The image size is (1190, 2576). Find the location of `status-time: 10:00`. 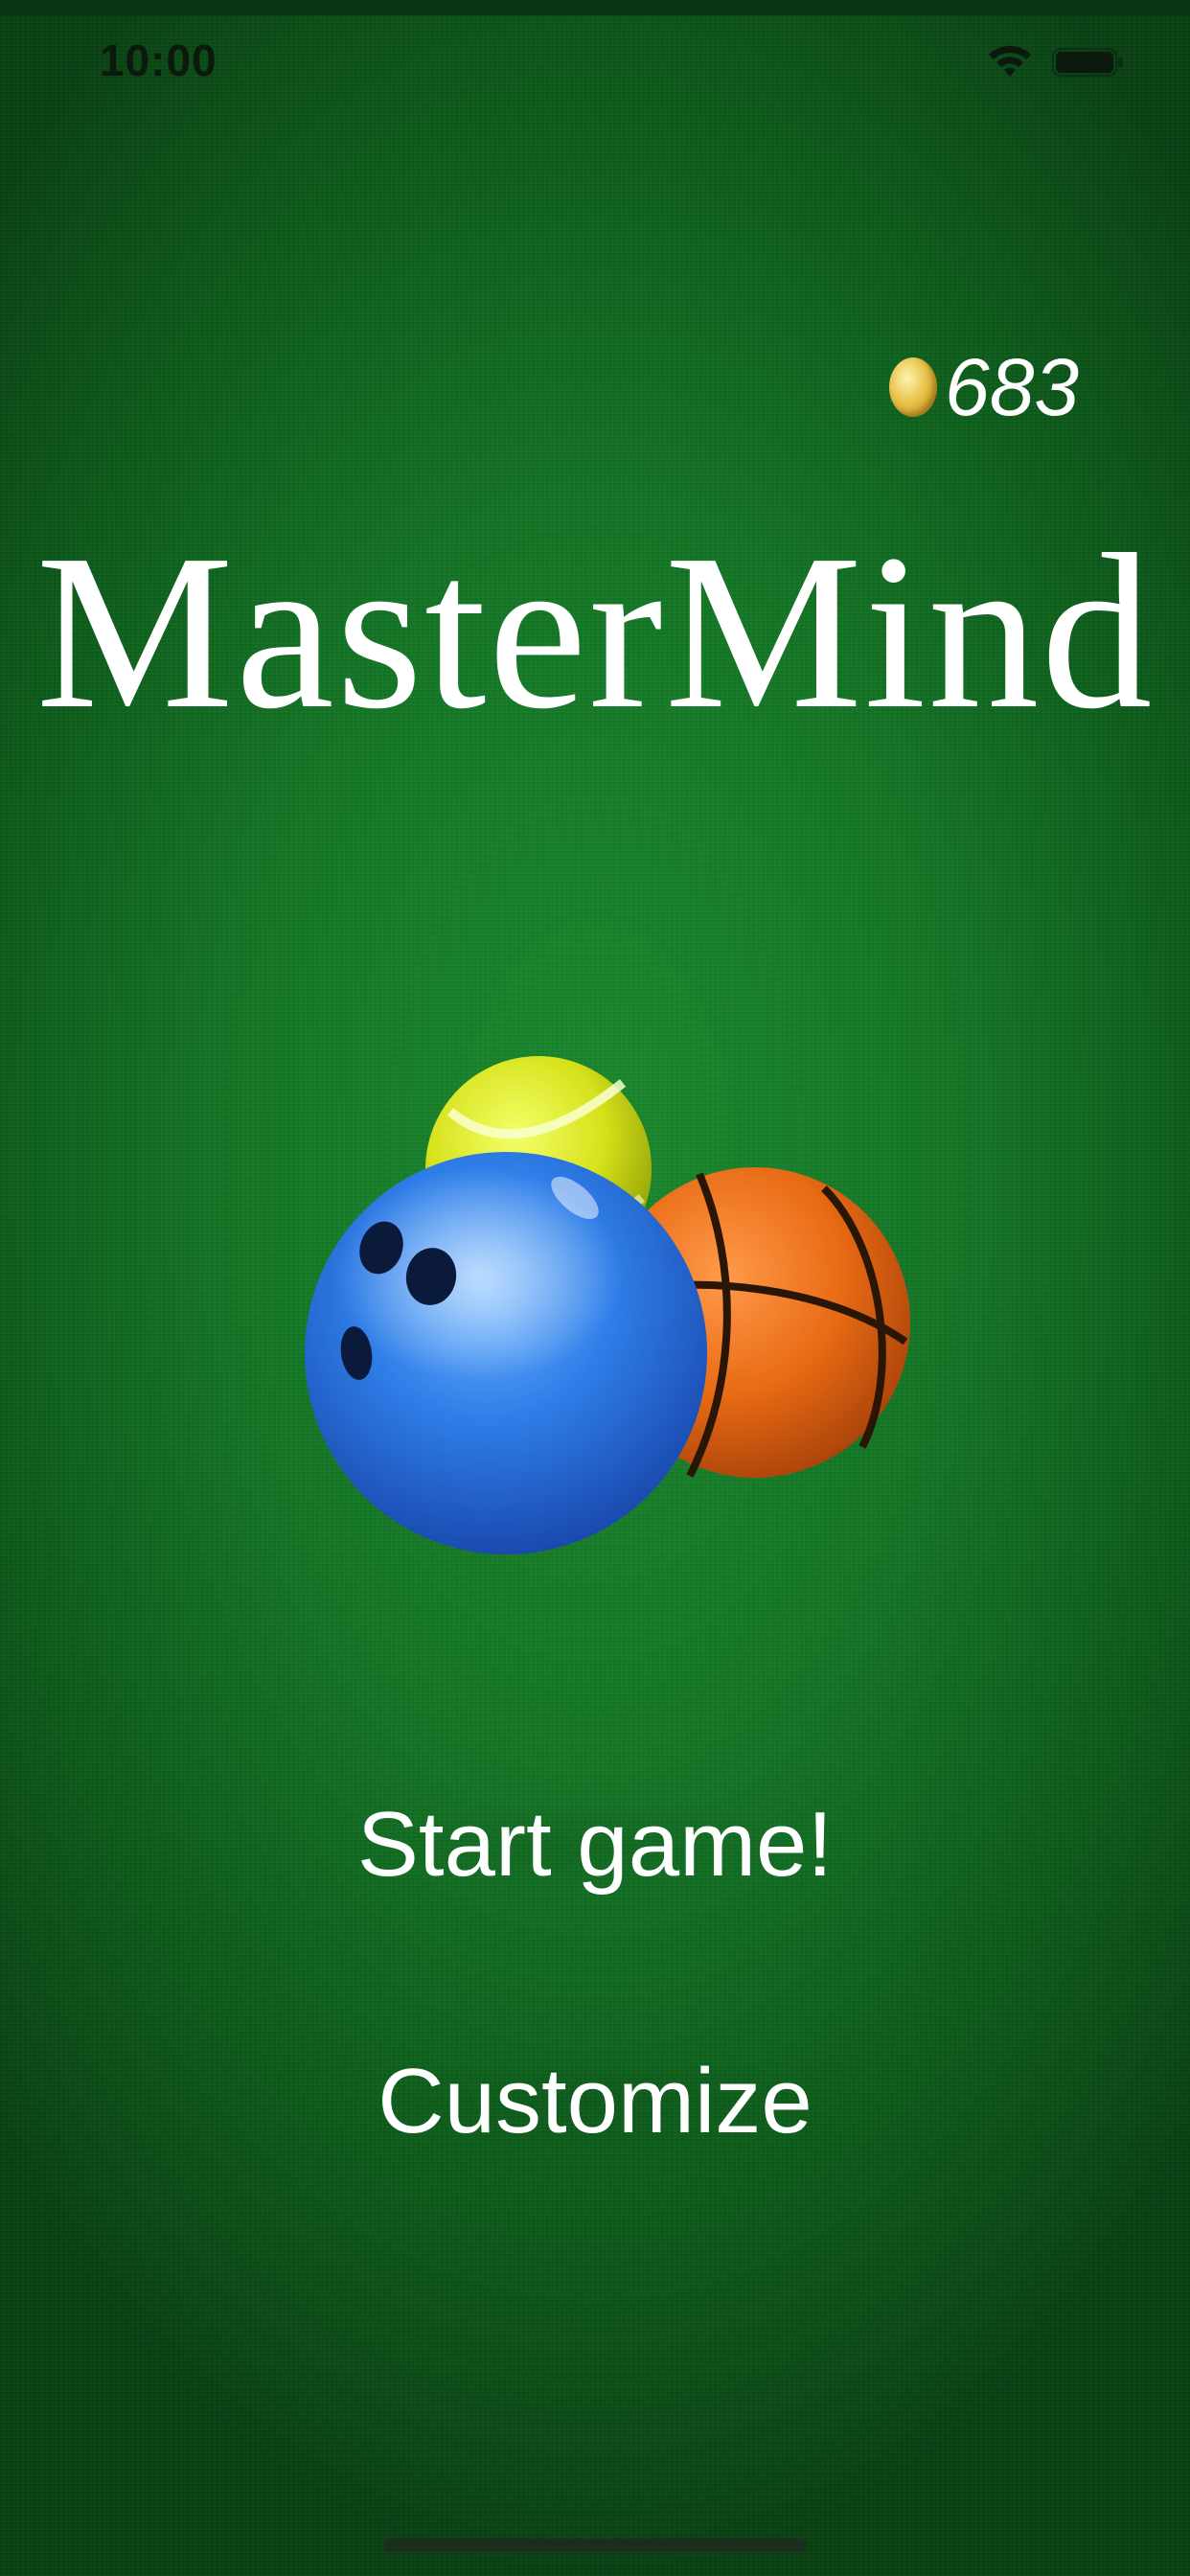

status-time: 10:00 is located at coordinates (159, 60).